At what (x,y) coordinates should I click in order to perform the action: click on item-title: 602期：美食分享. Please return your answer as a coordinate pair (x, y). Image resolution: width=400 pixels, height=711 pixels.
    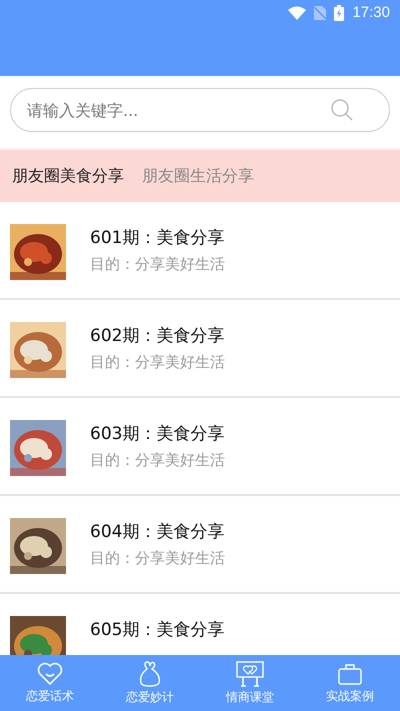
    Looking at the image, I should click on (157, 336).